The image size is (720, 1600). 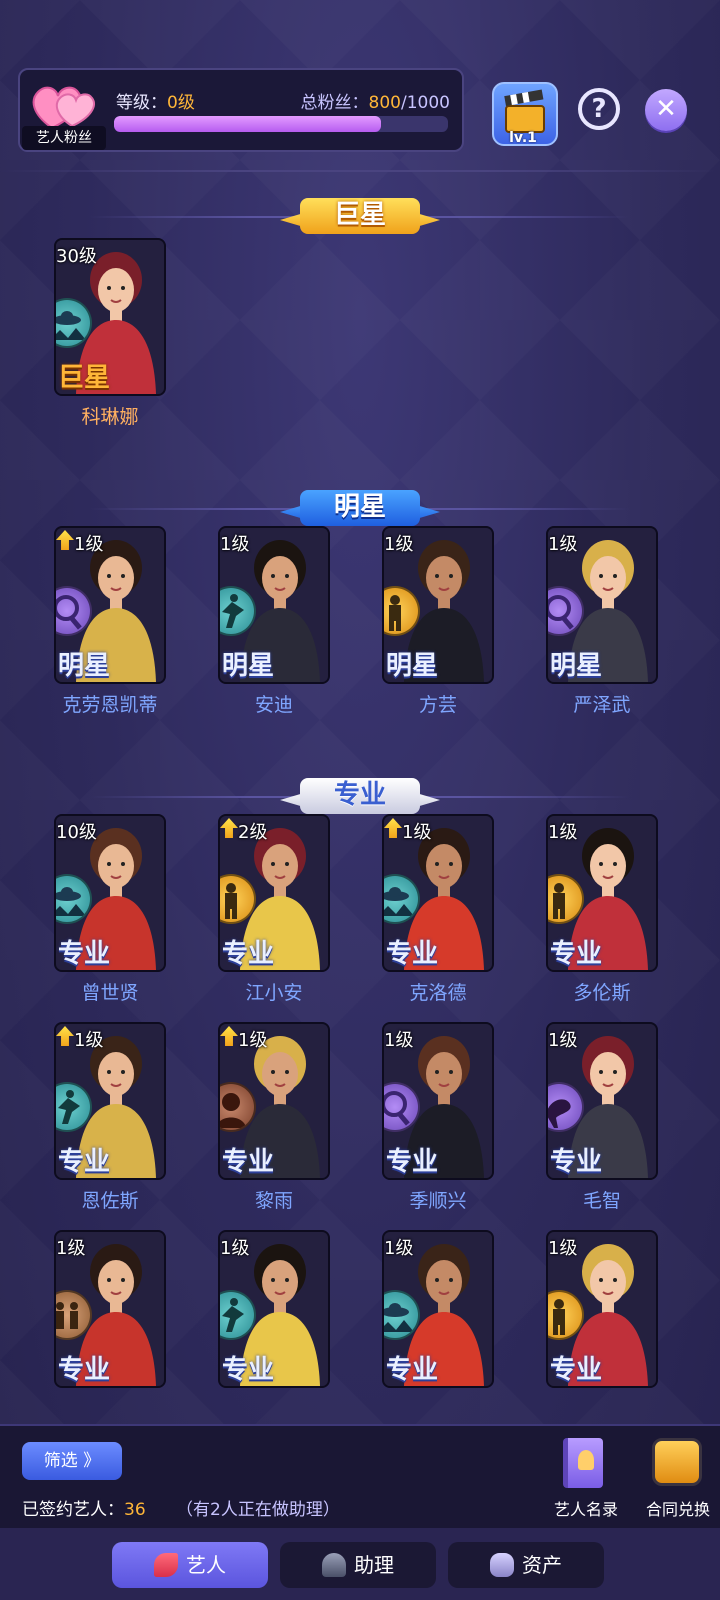 I want to click on artist-card: 2级 专业, so click(x=274, y=893).